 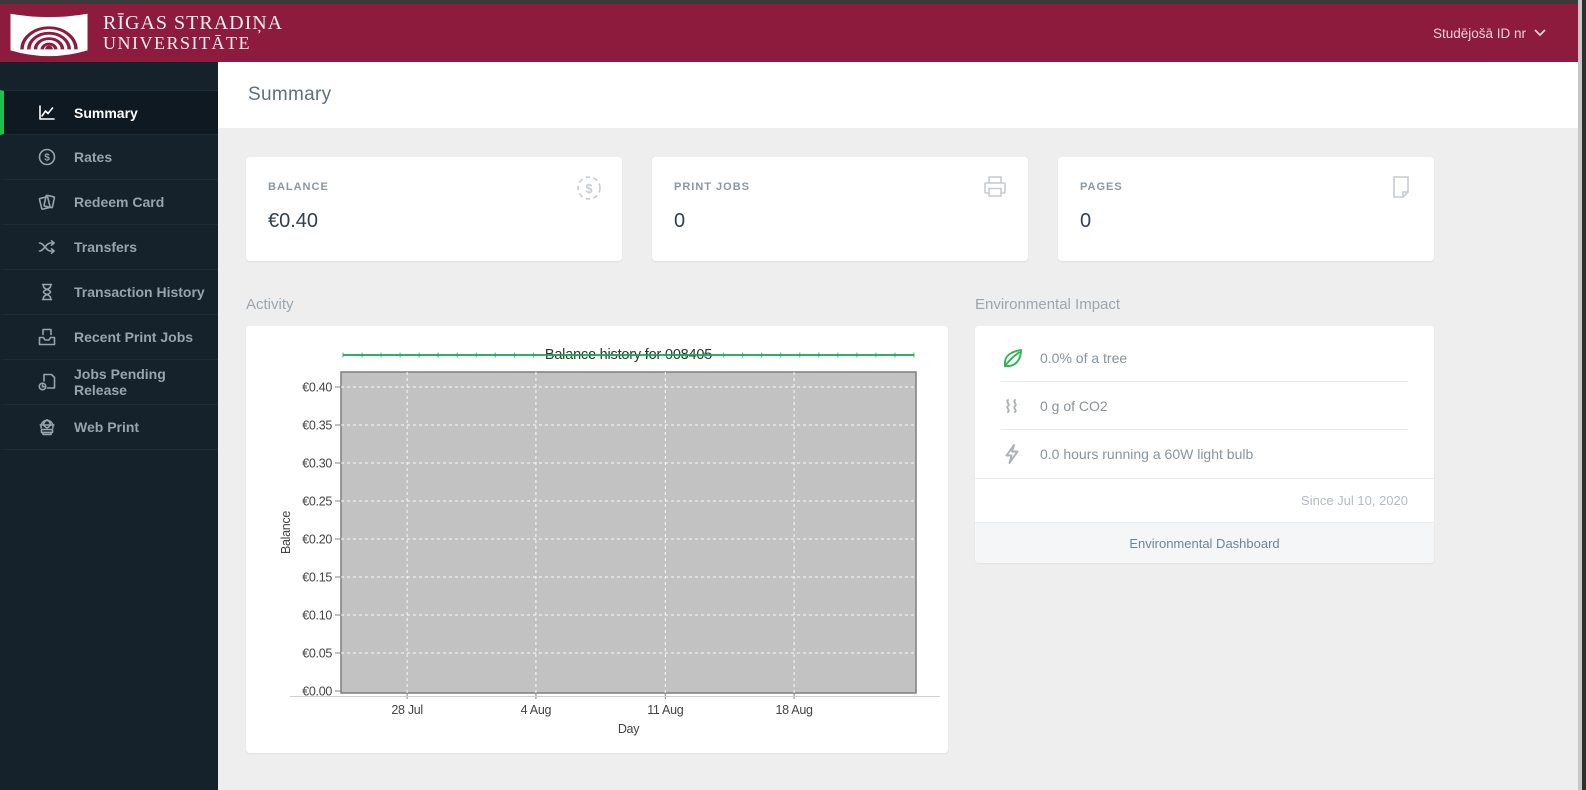 What do you see at coordinates (298, 187) in the screenshot?
I see `balance-card-label: BALANCE` at bounding box center [298, 187].